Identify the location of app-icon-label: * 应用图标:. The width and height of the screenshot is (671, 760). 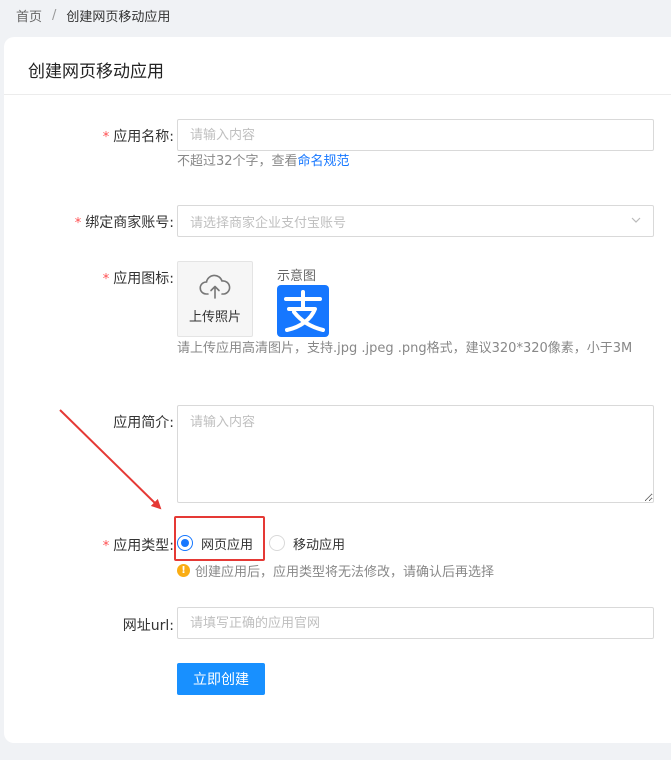
(138, 279).